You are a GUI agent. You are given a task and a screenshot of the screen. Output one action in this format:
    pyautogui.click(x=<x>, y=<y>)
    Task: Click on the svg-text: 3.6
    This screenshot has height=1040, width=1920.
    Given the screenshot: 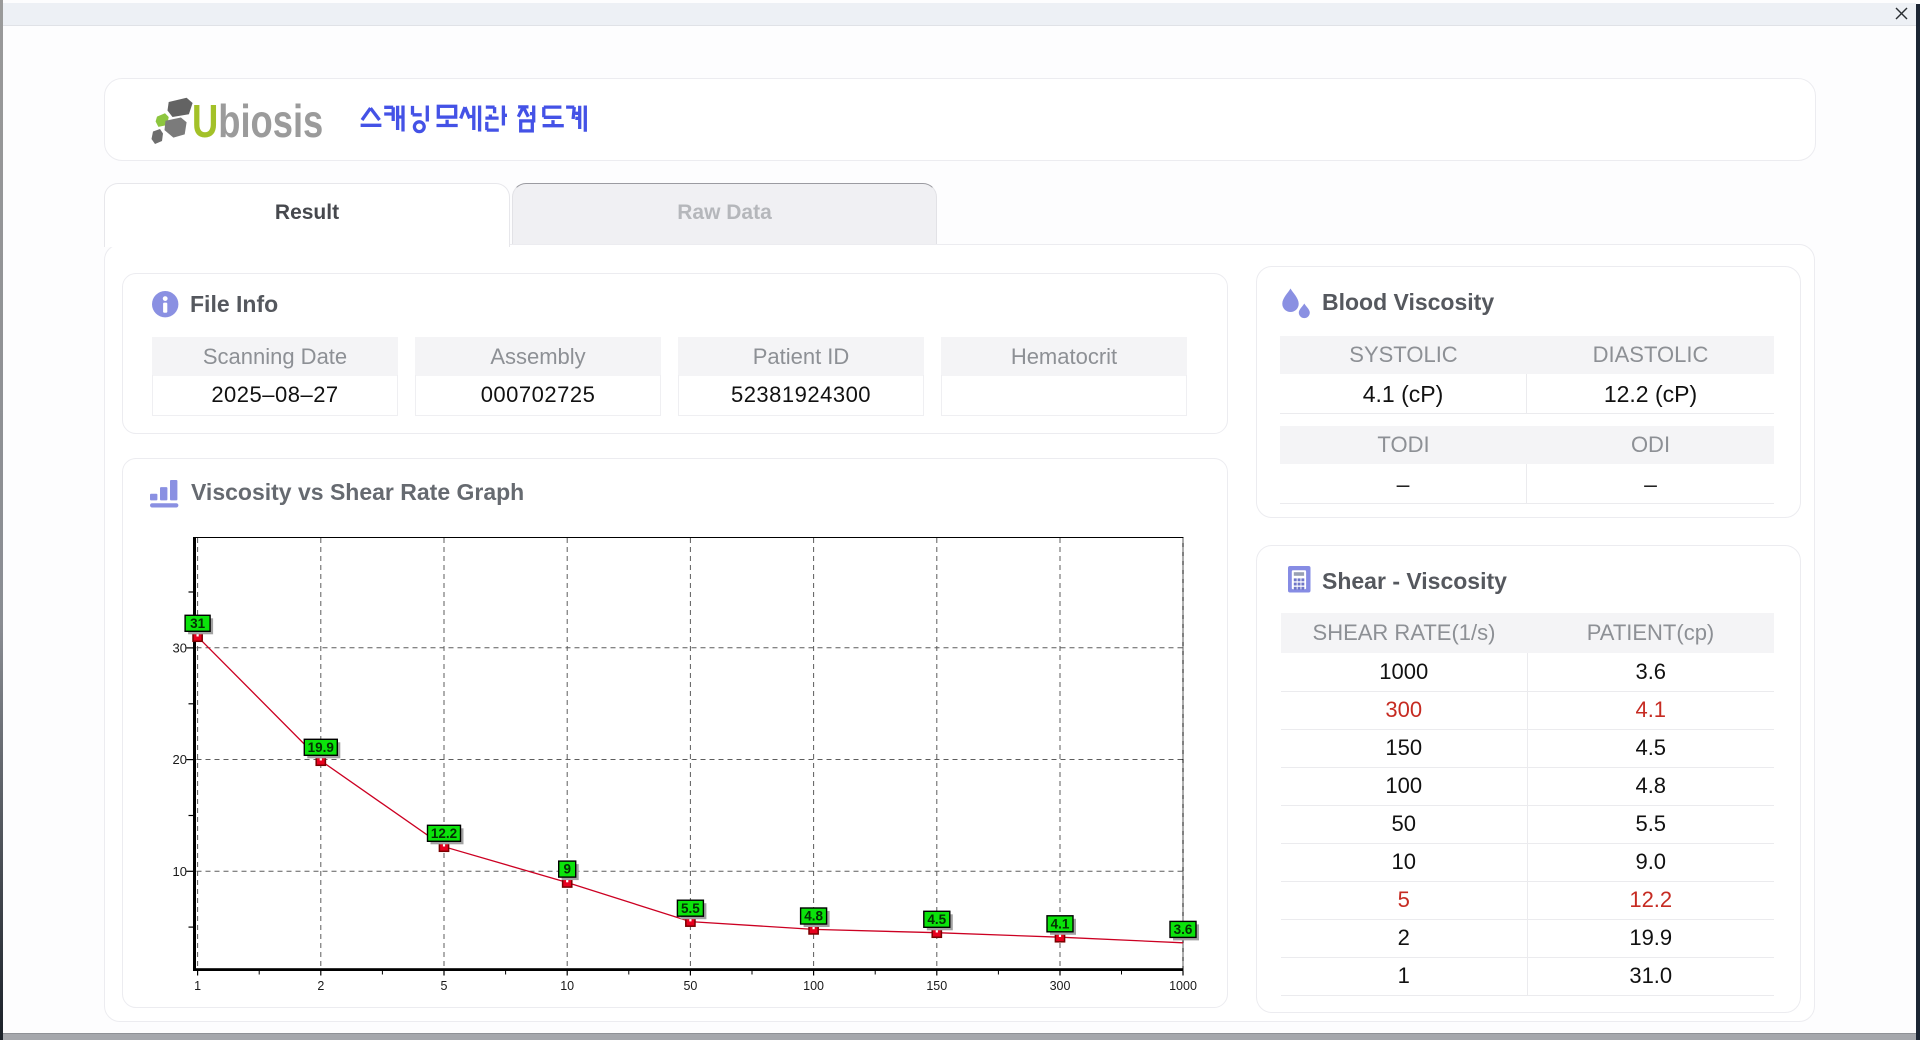 What is the action you would take?
    pyautogui.click(x=1183, y=929)
    